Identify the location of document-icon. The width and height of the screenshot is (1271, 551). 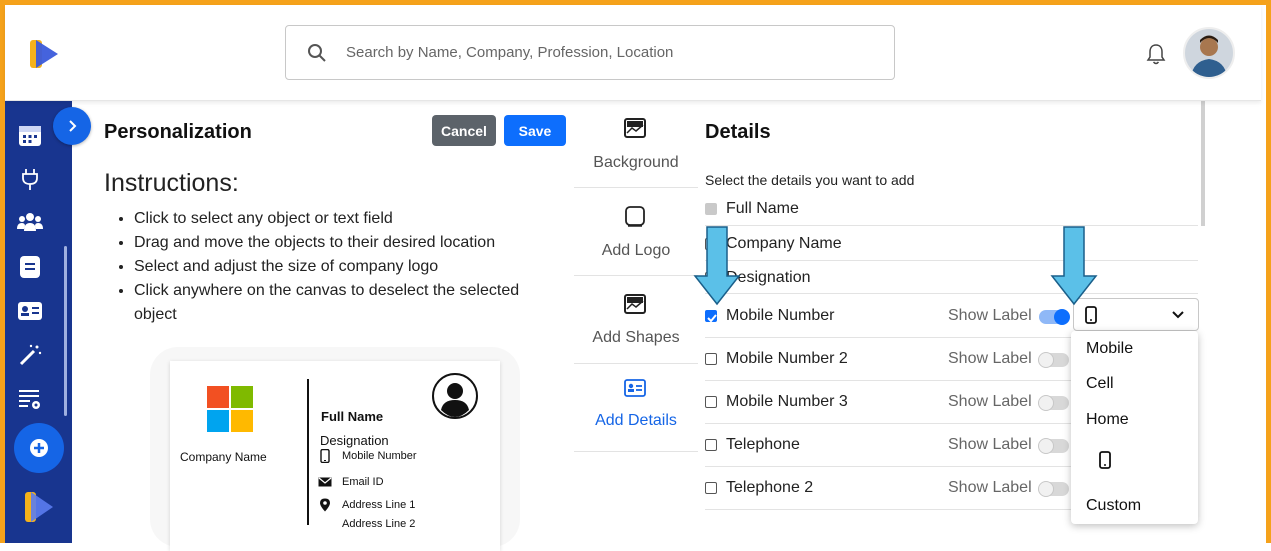
(30, 267).